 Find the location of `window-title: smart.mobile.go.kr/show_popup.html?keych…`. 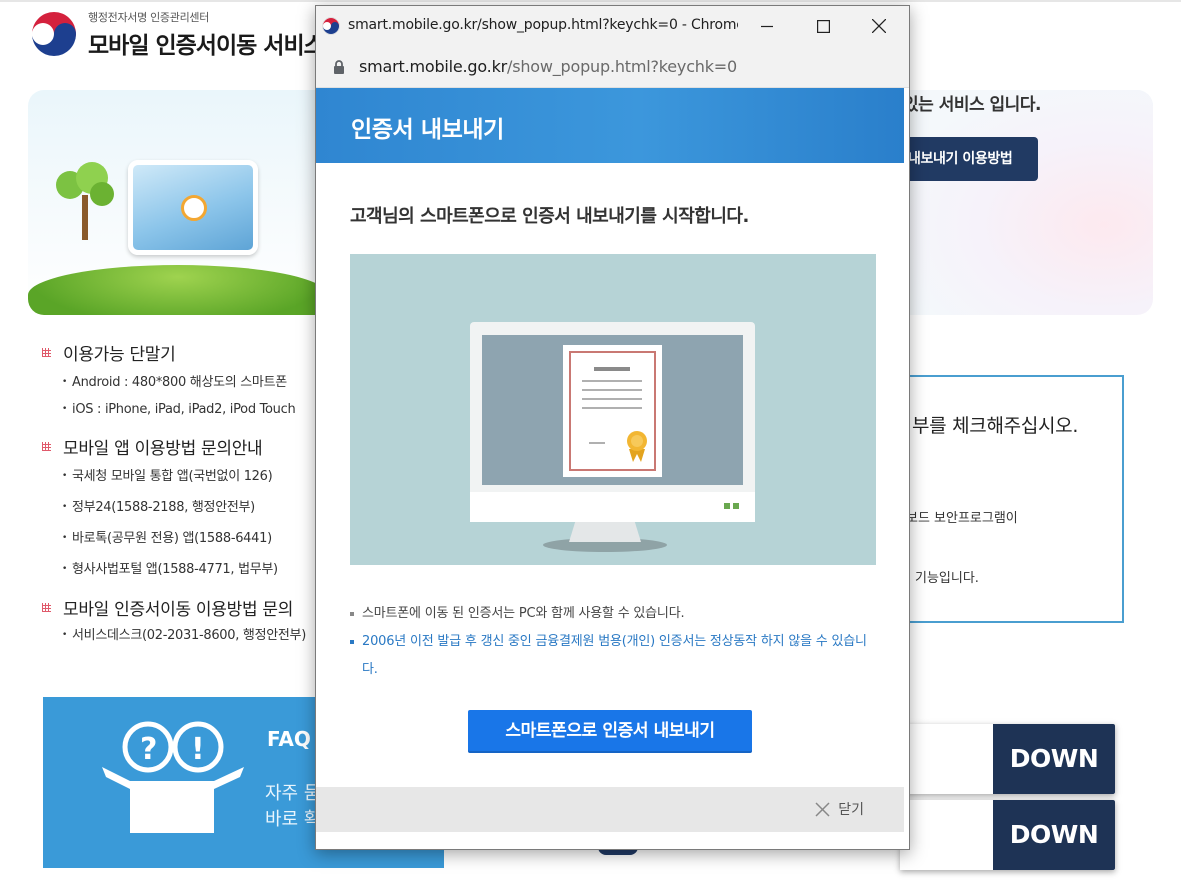

window-title: smart.mobile.go.kr/show_popup.html?keych… is located at coordinates (543, 25).